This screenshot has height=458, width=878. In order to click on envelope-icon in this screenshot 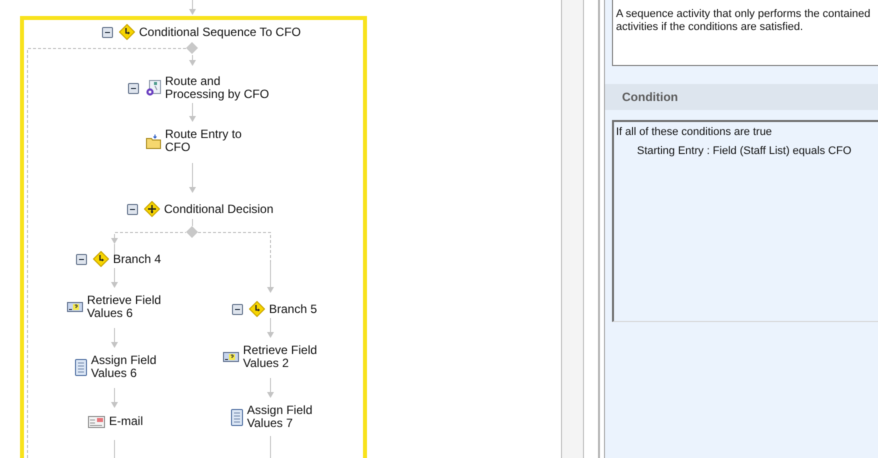, I will do `click(96, 422)`.